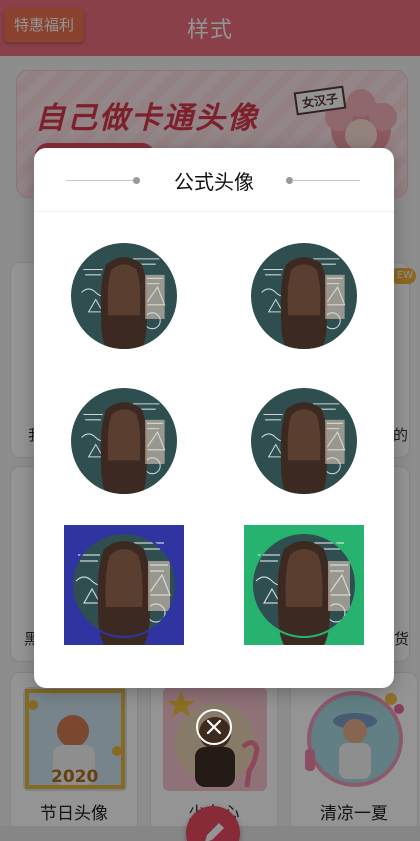 The width and height of the screenshot is (420, 841). I want to click on divider-line, so click(326, 180).